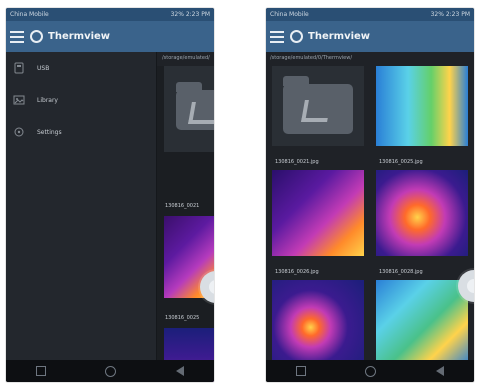 Image resolution: width=478 pixels, height=385 pixels. I want to click on gallery-peek: 130816_0021 130816_0025, so click(185, 224).